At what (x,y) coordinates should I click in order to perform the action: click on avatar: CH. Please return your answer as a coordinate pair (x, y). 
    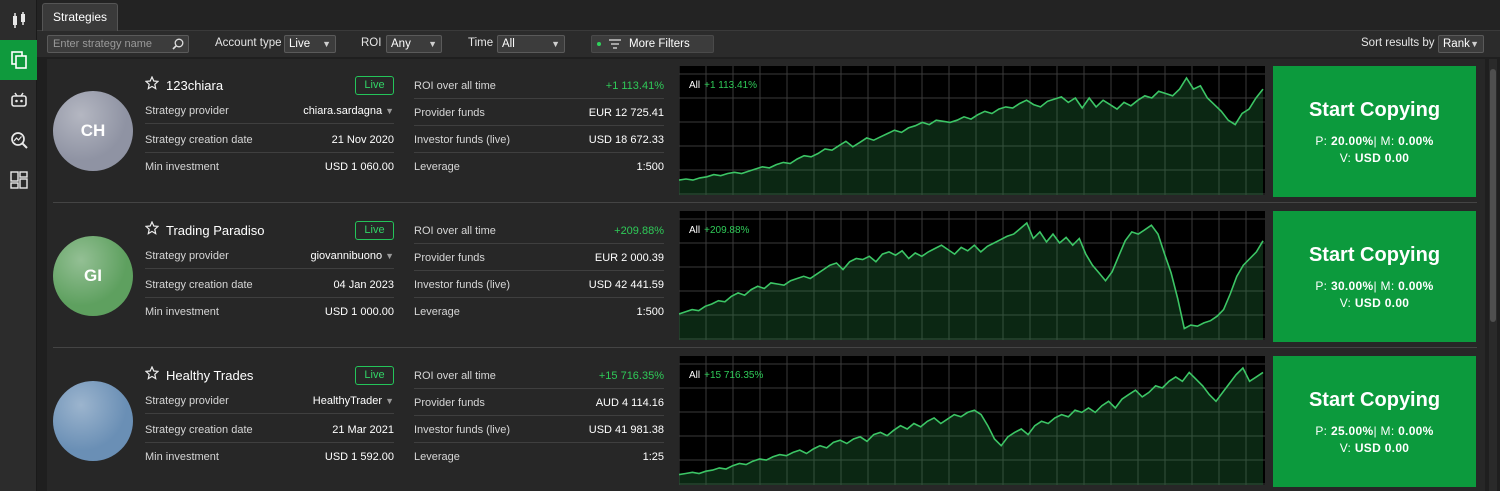
    Looking at the image, I should click on (93, 131).